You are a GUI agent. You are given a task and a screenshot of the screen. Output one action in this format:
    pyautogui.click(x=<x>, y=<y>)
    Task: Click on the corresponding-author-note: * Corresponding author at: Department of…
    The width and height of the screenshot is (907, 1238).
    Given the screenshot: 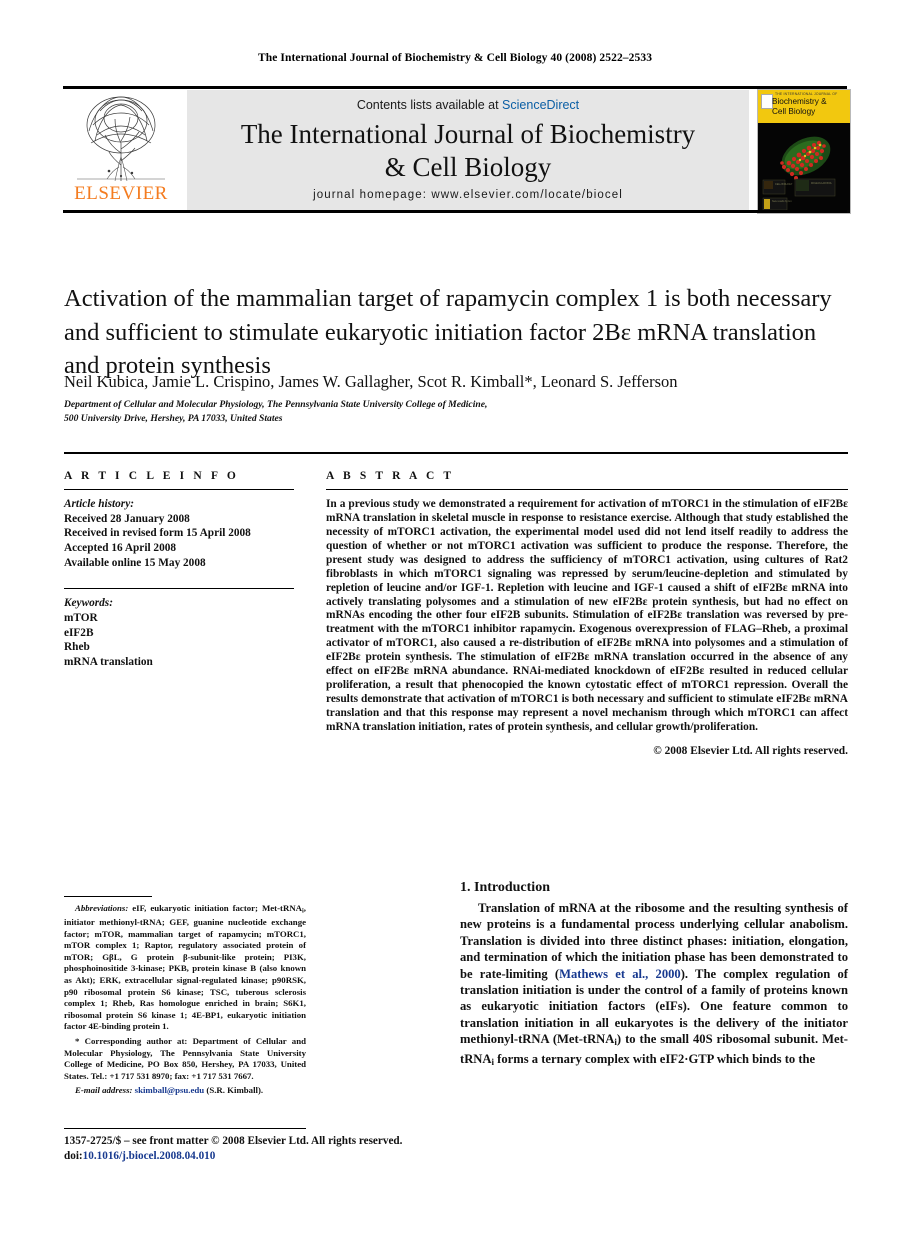 What is the action you would take?
    pyautogui.click(x=185, y=1059)
    